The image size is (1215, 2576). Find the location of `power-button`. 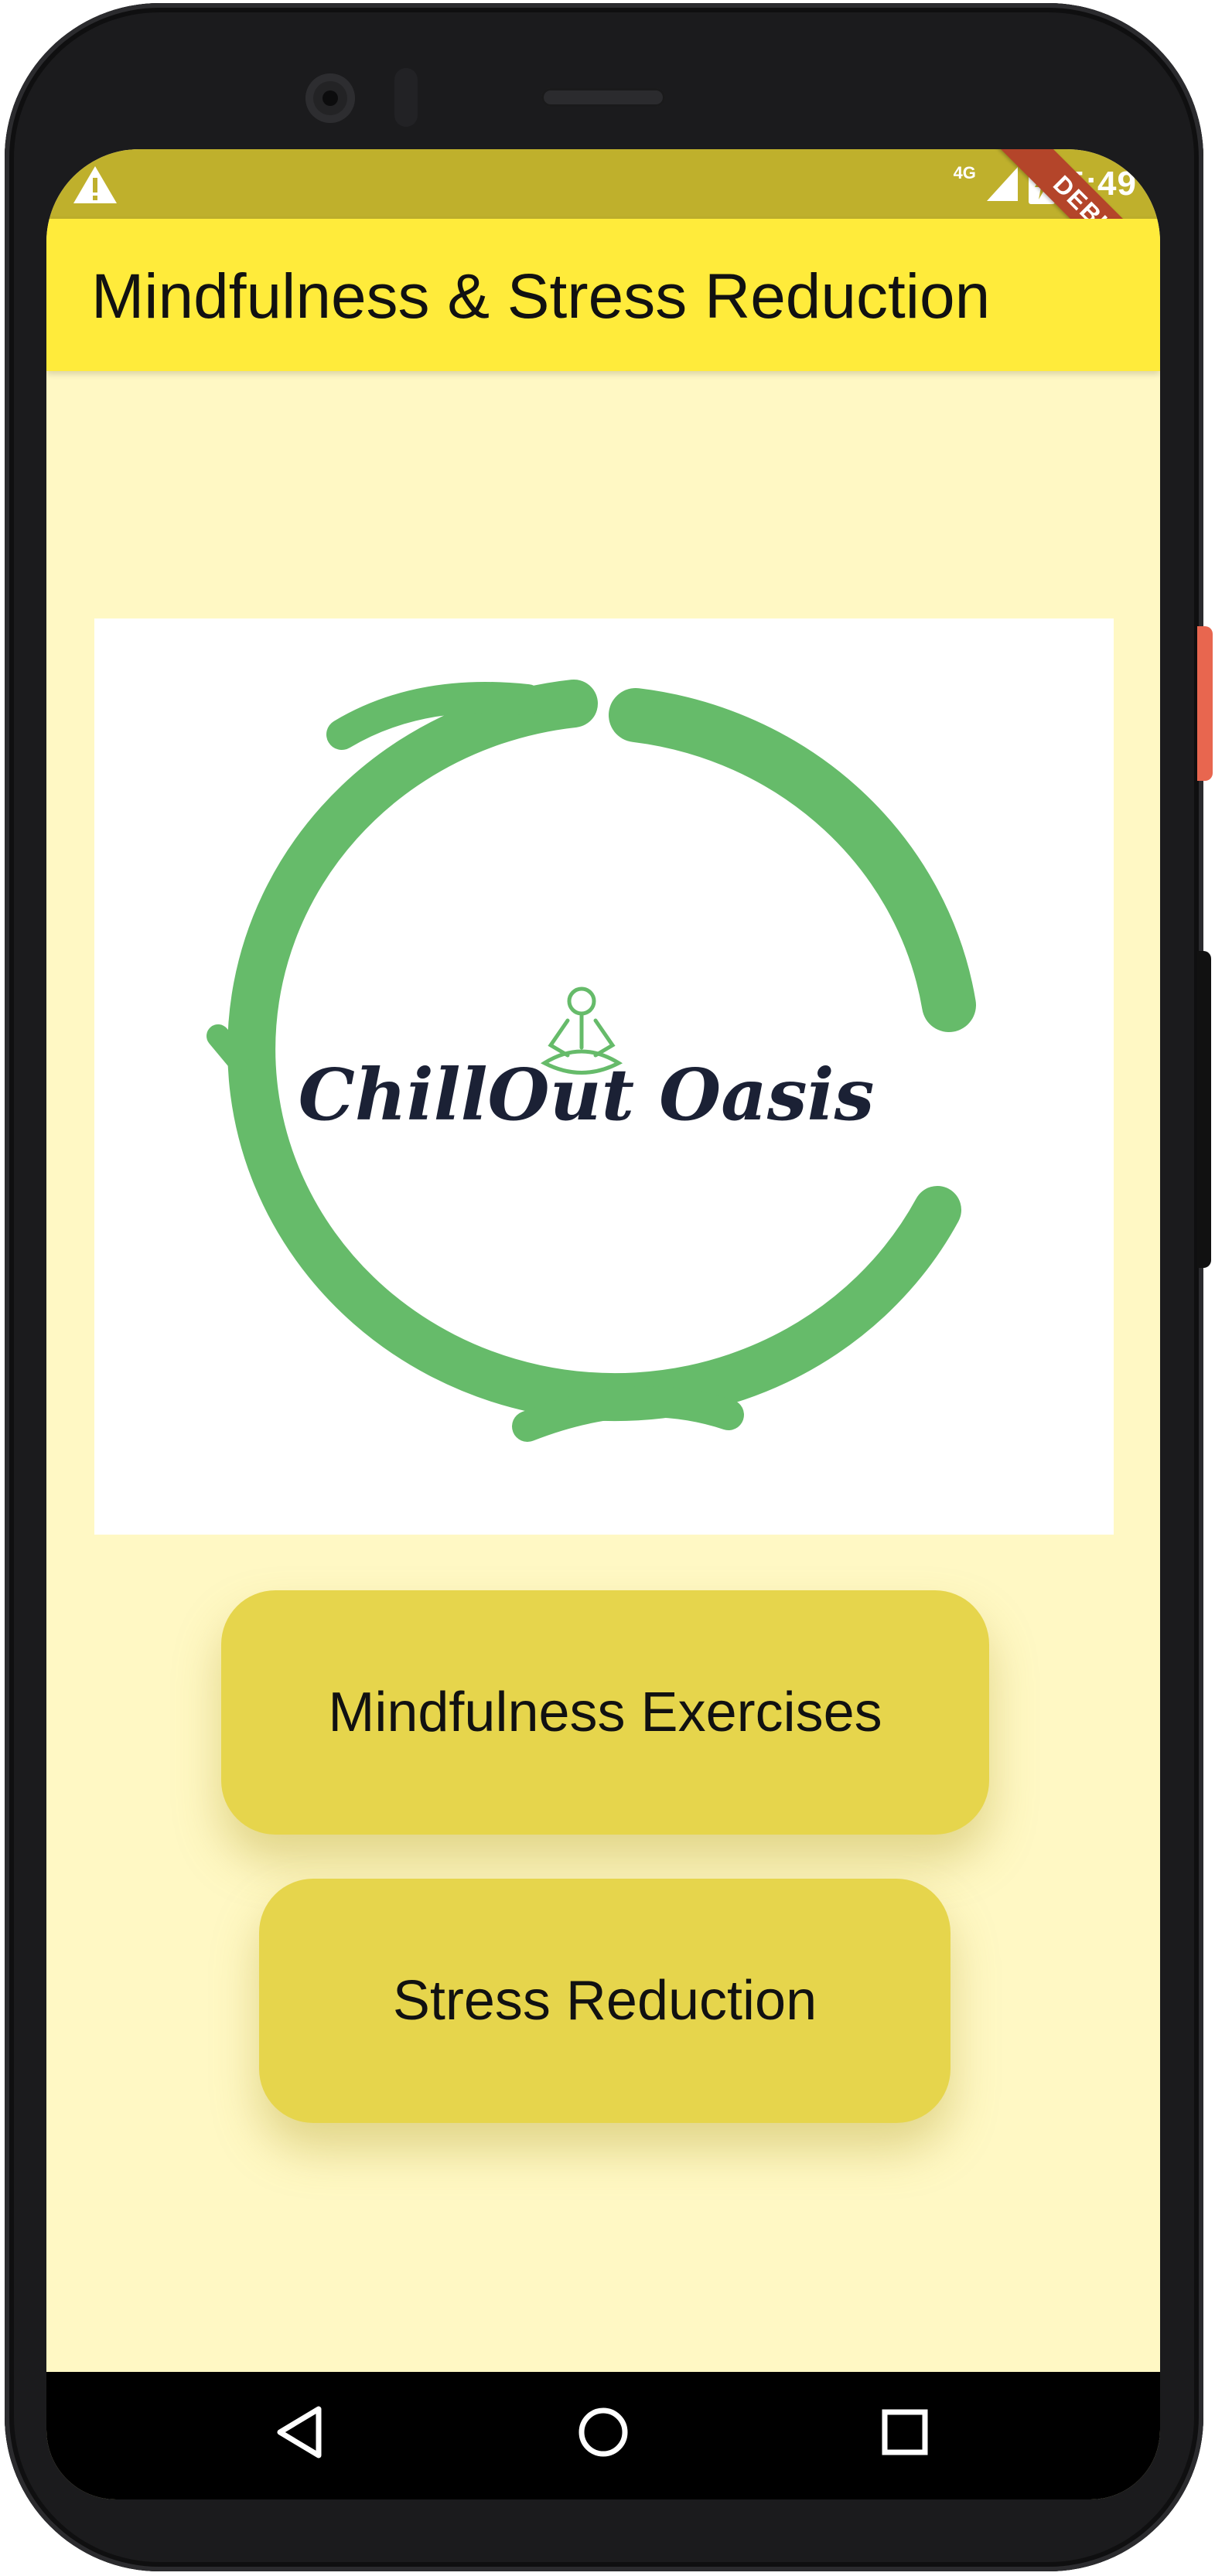

power-button is located at coordinates (1205, 703).